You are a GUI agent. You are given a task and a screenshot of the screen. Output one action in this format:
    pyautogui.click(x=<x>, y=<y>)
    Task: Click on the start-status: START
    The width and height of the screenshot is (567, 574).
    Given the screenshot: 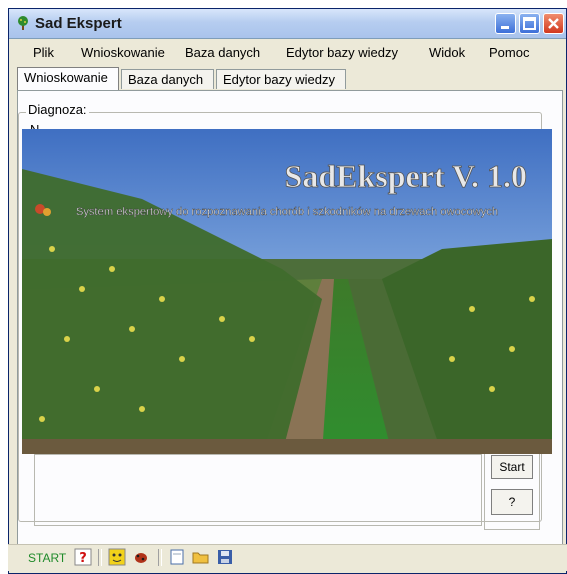 What is the action you would take?
    pyautogui.click(x=47, y=558)
    